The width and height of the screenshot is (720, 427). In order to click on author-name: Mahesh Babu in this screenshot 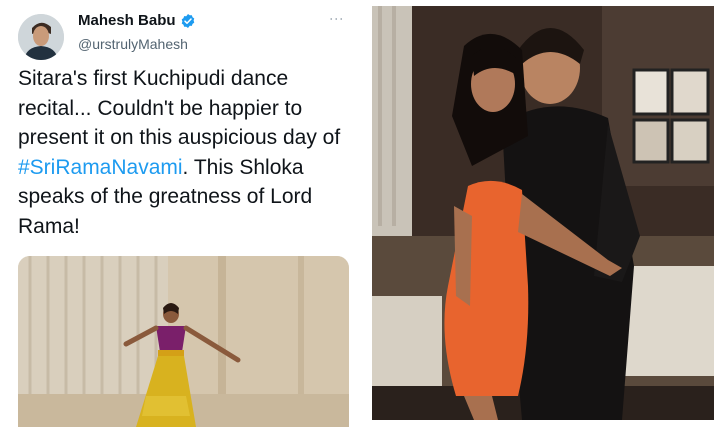, I will do `click(127, 20)`.